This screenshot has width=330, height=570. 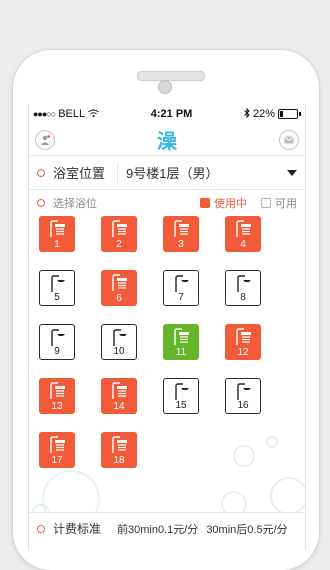 What do you see at coordinates (119, 396) in the screenshot?
I see `stall-14: 14` at bounding box center [119, 396].